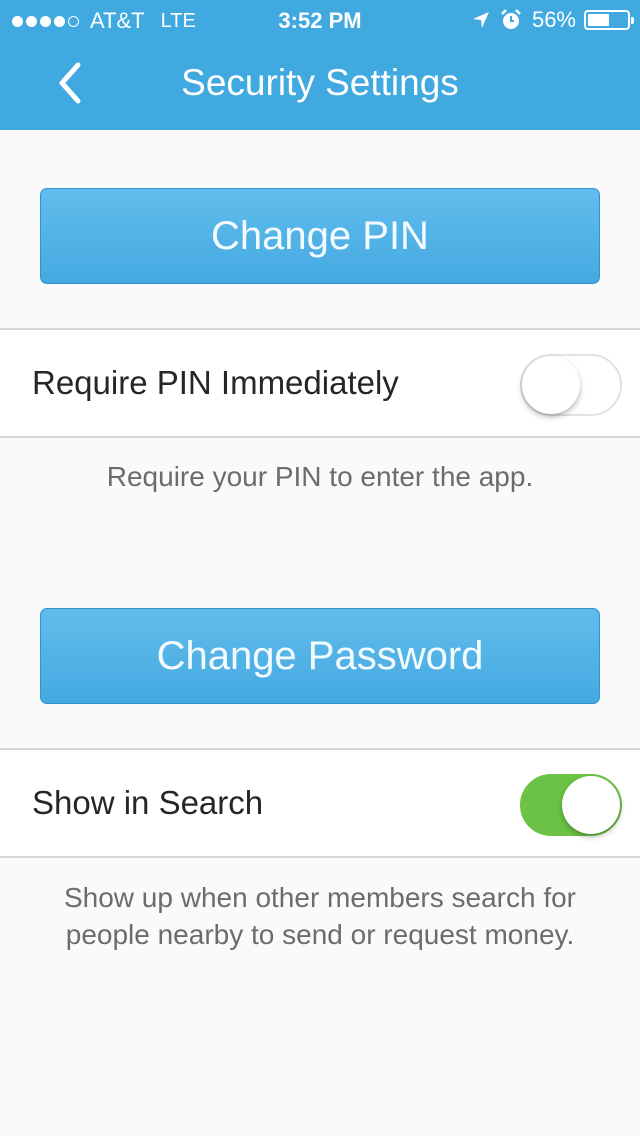  Describe the element at coordinates (598, 20) in the screenshot. I see `battery-fill` at that location.